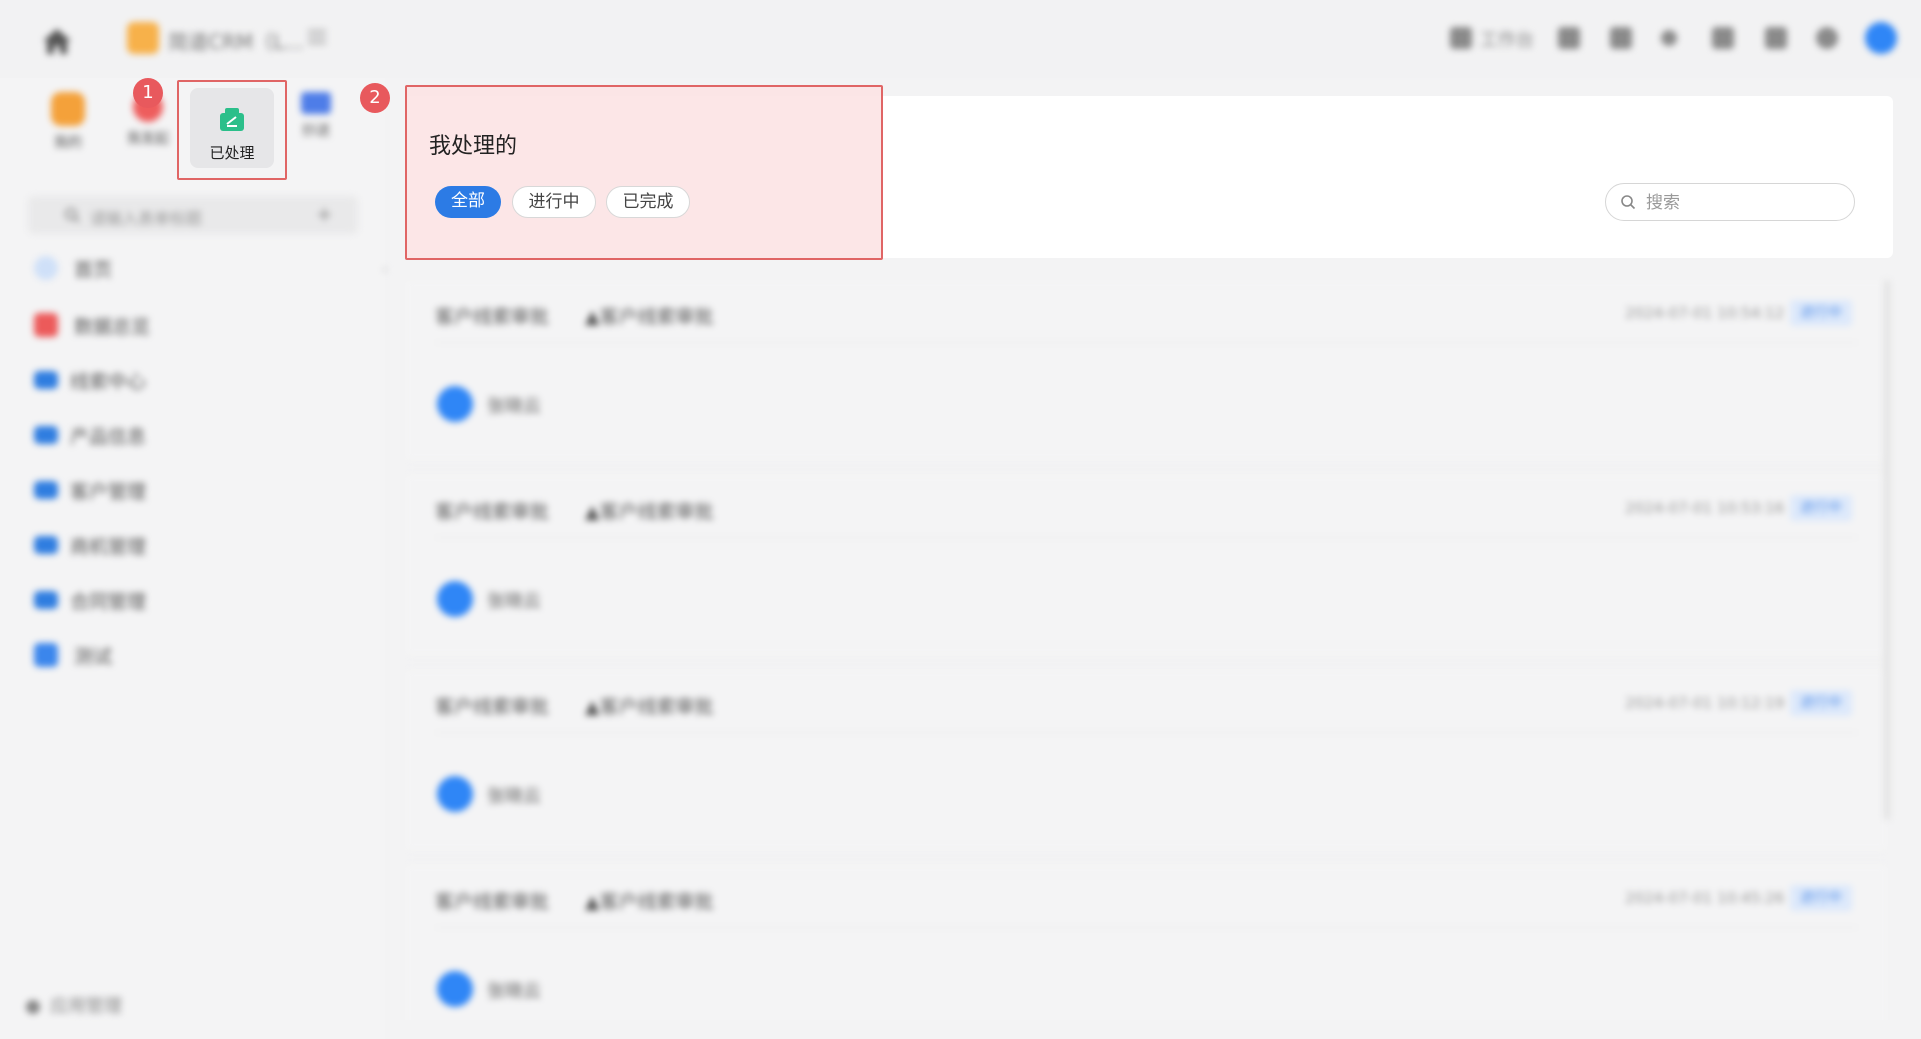 The image size is (1921, 1039). Describe the element at coordinates (317, 37) in the screenshot. I see `menu-icon` at that location.